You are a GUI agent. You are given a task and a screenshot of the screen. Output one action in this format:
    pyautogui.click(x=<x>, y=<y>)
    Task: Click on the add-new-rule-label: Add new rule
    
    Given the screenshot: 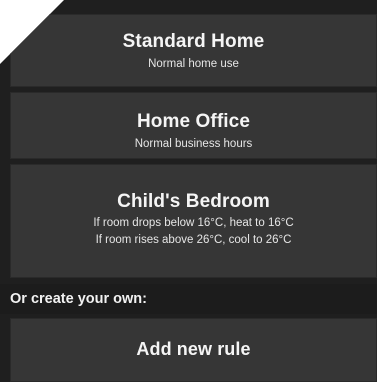 What is the action you would take?
    pyautogui.click(x=193, y=349)
    